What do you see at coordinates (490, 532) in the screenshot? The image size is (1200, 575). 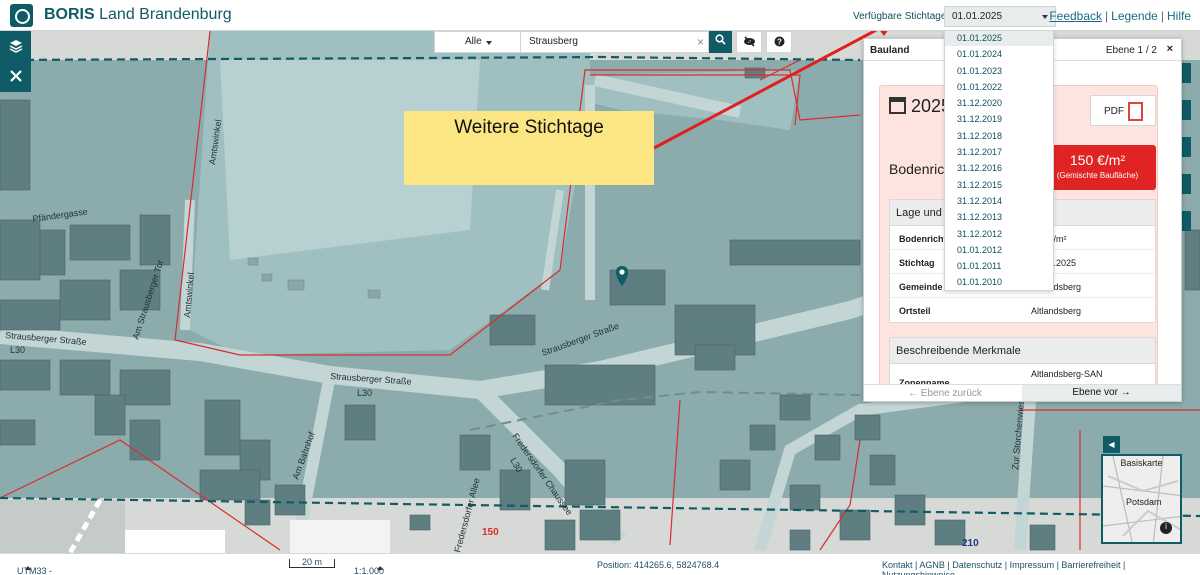 I see `zone-label-150: 150` at bounding box center [490, 532].